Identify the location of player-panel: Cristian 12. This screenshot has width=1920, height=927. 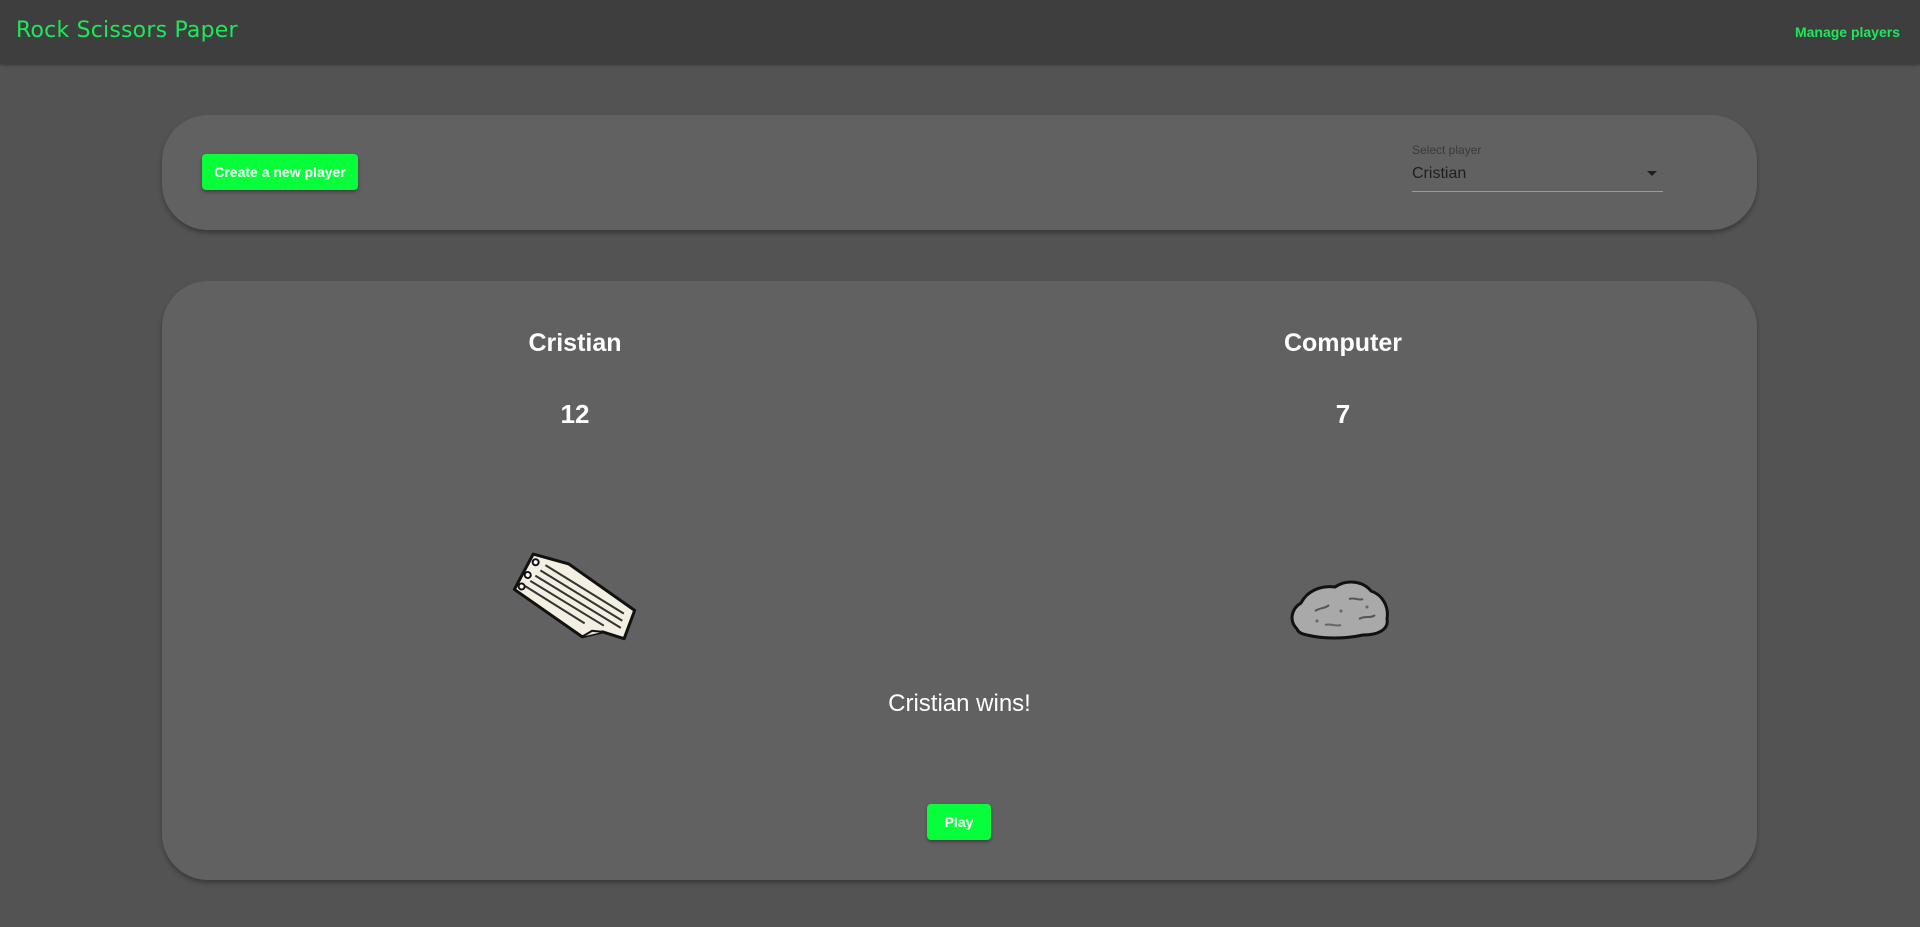
(575, 485).